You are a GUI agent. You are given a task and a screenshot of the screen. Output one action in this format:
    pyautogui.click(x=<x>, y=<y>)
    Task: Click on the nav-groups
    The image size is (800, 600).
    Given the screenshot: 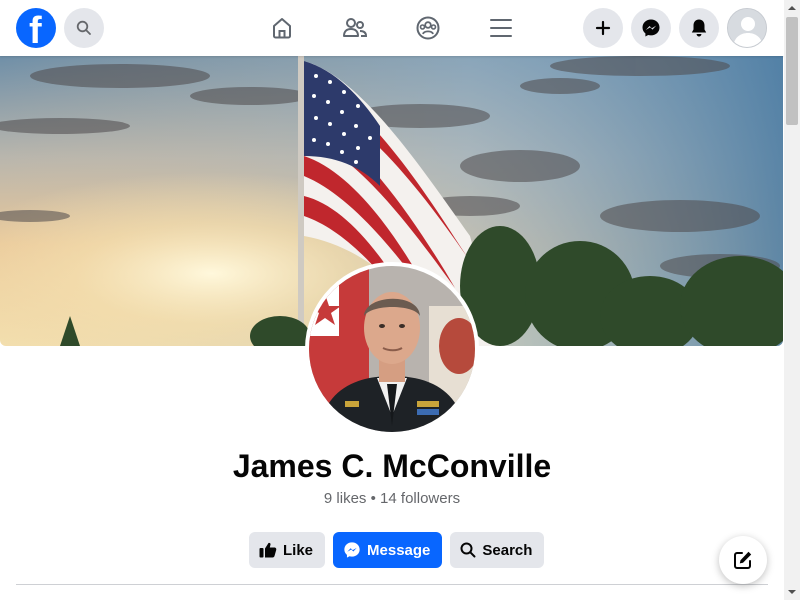 What is the action you would take?
    pyautogui.click(x=428, y=28)
    